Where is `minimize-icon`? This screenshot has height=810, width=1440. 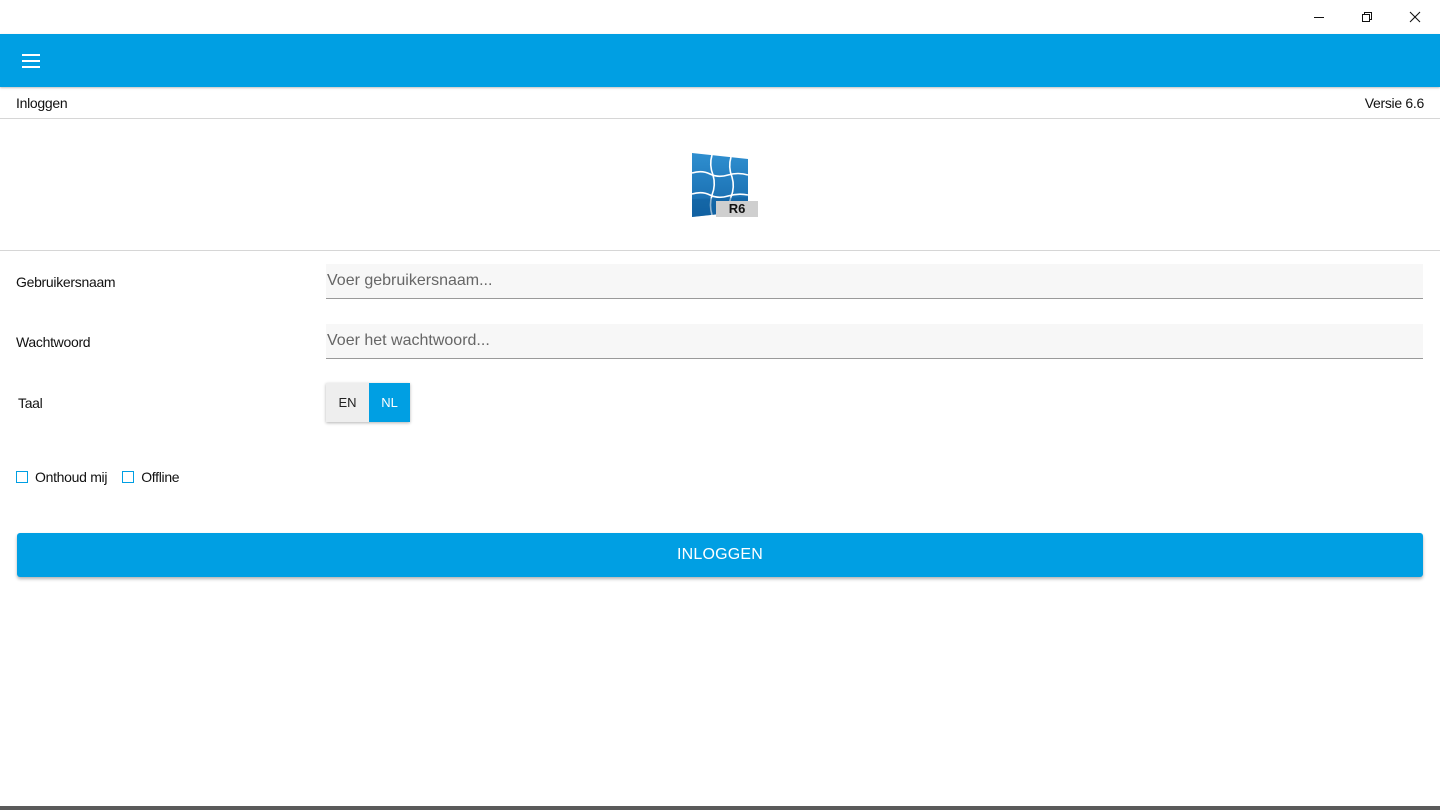 minimize-icon is located at coordinates (1319, 17).